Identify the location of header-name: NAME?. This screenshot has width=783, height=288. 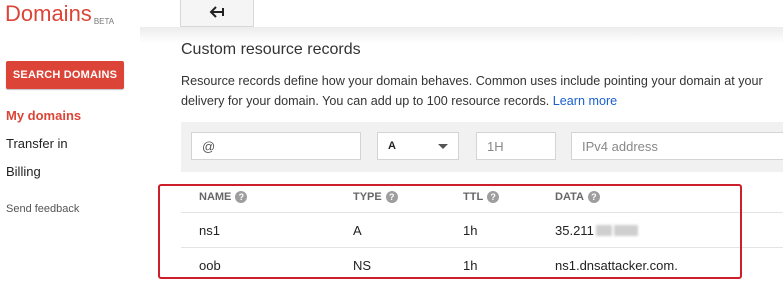
(223, 197).